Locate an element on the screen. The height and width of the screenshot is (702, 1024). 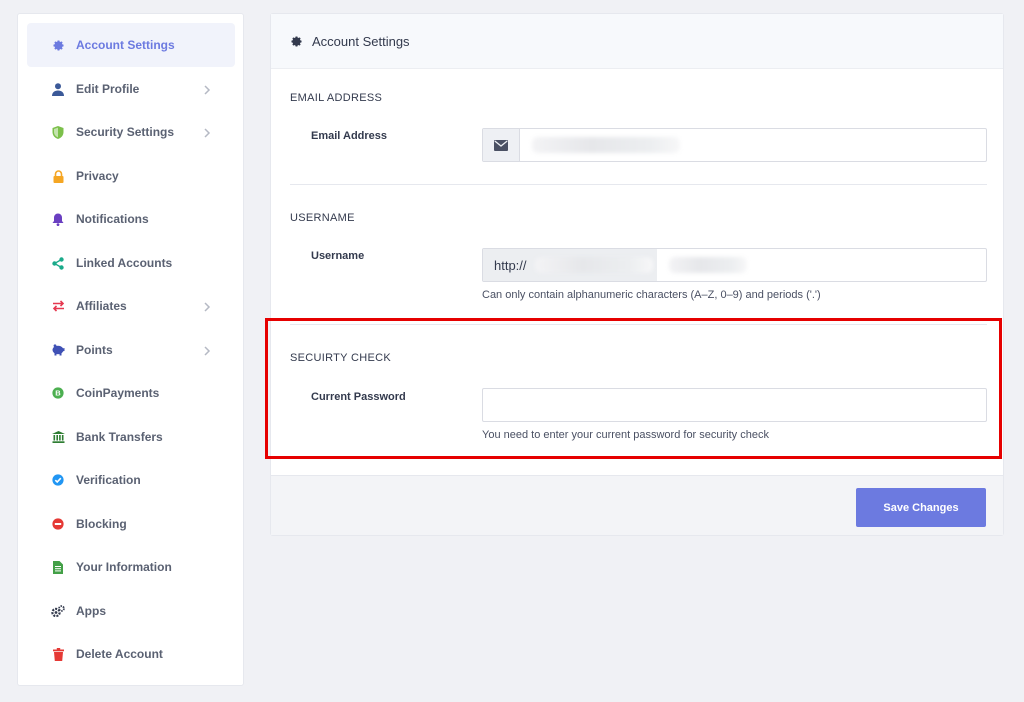
envelope-icon is located at coordinates (501, 145).